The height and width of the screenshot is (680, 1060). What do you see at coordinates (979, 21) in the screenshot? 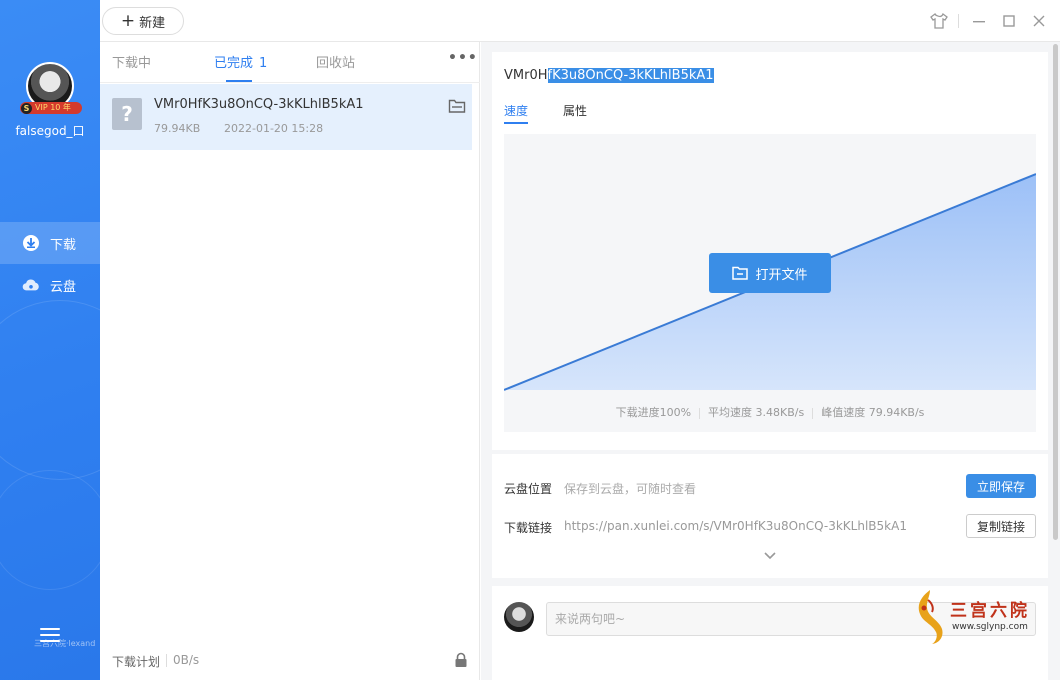
I see `minimize-icon` at bounding box center [979, 21].